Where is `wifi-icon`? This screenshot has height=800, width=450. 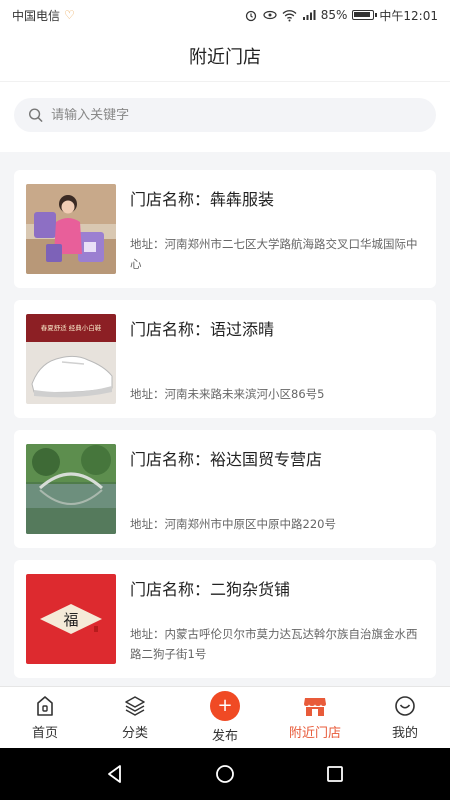 wifi-icon is located at coordinates (289, 15).